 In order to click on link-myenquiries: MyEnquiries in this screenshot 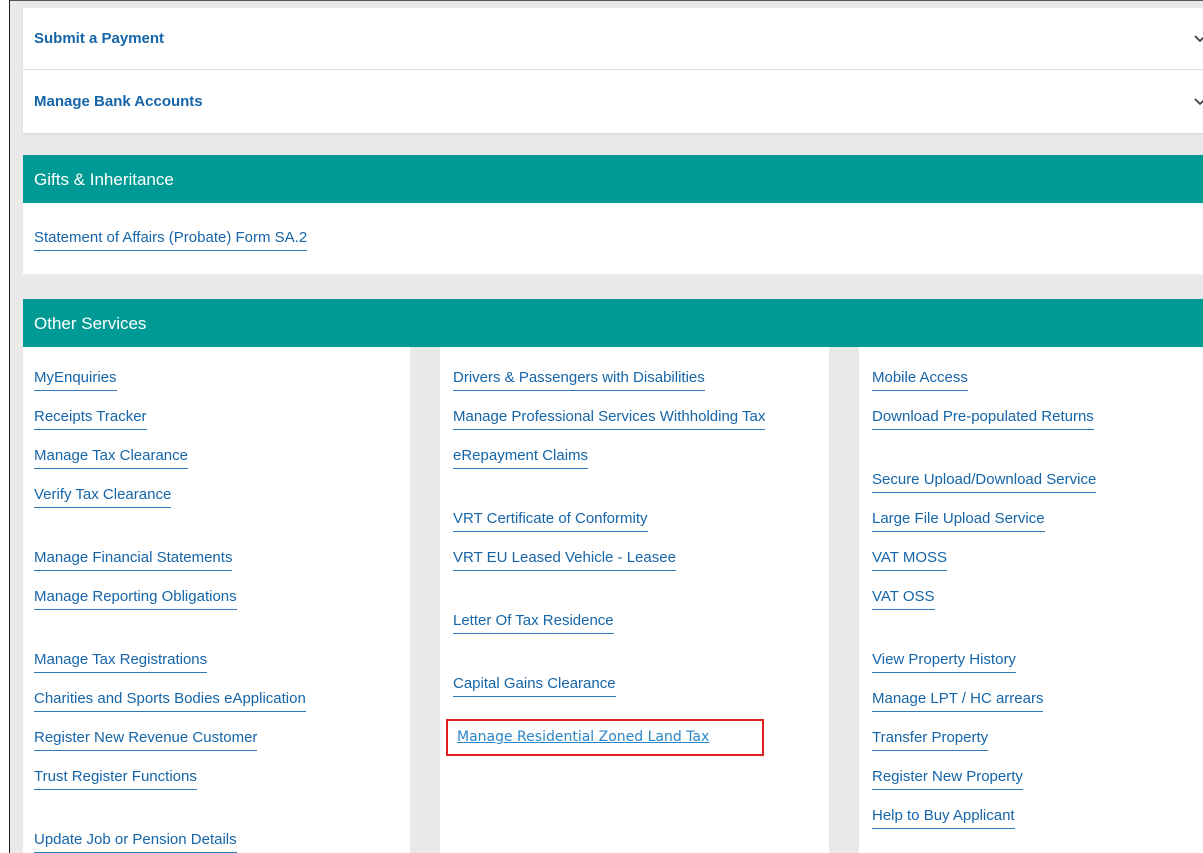, I will do `click(75, 380)`.